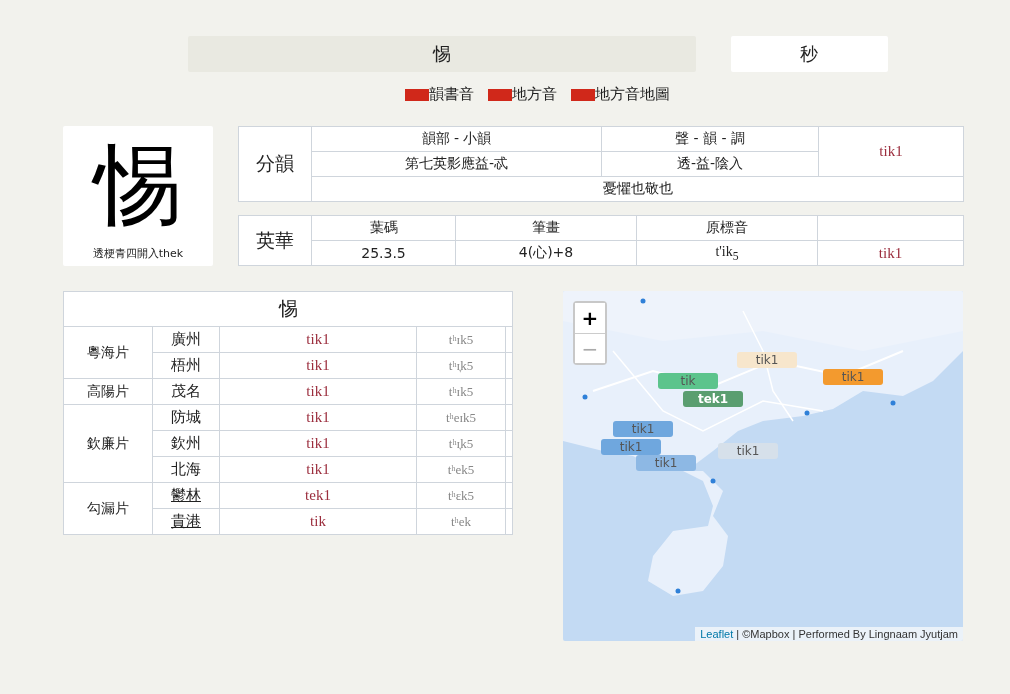 The image size is (1010, 694). I want to click on ipa-cell: tʰeɪk5, so click(461, 417).